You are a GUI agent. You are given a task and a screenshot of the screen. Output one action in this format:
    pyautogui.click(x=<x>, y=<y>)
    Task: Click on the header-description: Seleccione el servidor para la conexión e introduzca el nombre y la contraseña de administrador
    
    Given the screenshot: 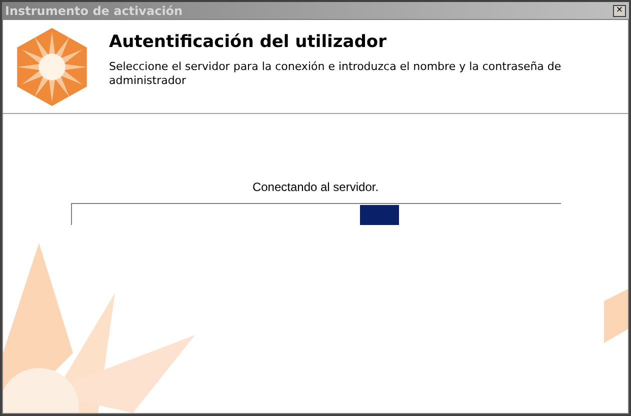 What is the action you would take?
    pyautogui.click(x=335, y=74)
    